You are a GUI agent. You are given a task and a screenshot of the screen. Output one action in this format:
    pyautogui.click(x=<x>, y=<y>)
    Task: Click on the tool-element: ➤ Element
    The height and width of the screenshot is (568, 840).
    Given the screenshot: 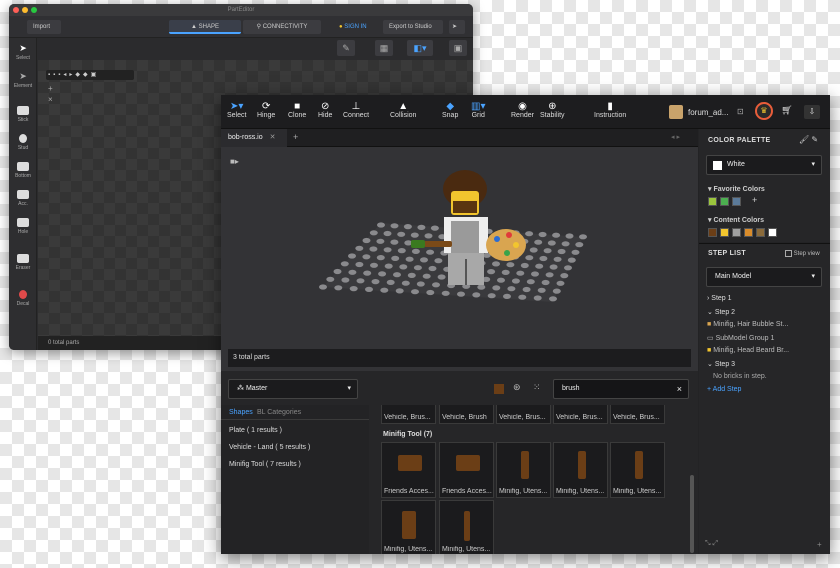 What is the action you would take?
    pyautogui.click(x=23, y=81)
    